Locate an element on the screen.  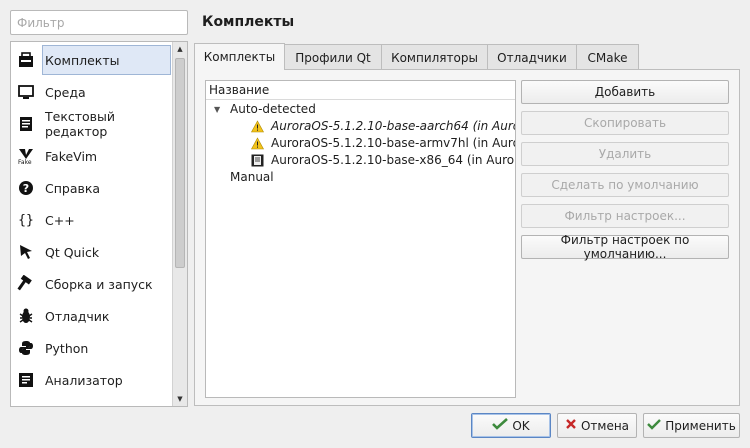
sidebar-item-label: FakeVim is located at coordinates (71, 156).